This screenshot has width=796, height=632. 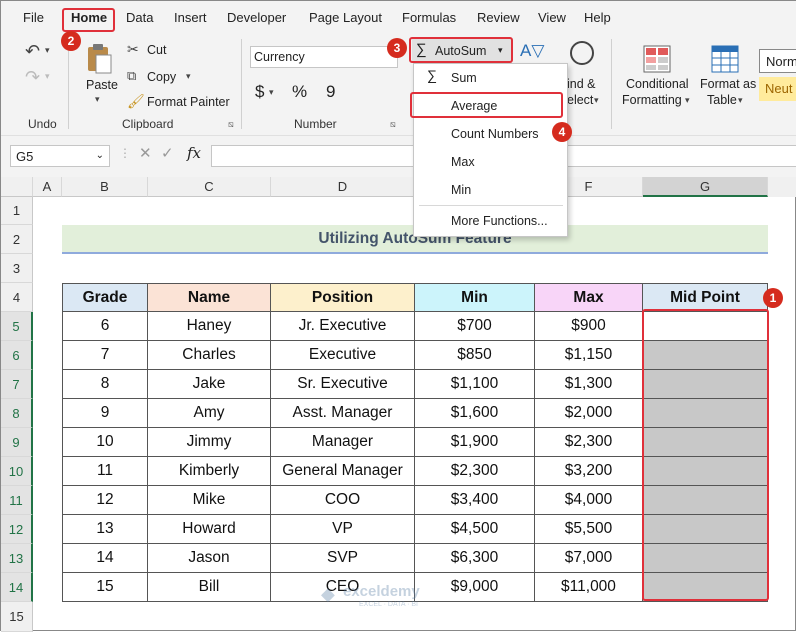 What do you see at coordinates (136, 101) in the screenshot?
I see `format-painter-icon: 🖌` at bounding box center [136, 101].